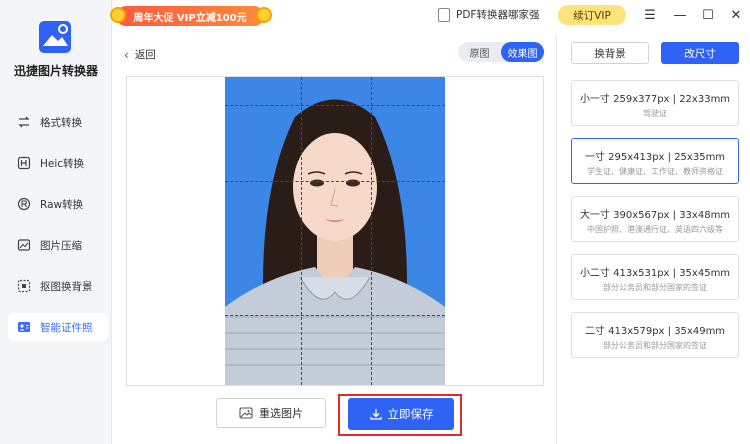  What do you see at coordinates (655, 331) in the screenshot?
I see `size-title: 二寸 413x579px | 35x49mm` at bounding box center [655, 331].